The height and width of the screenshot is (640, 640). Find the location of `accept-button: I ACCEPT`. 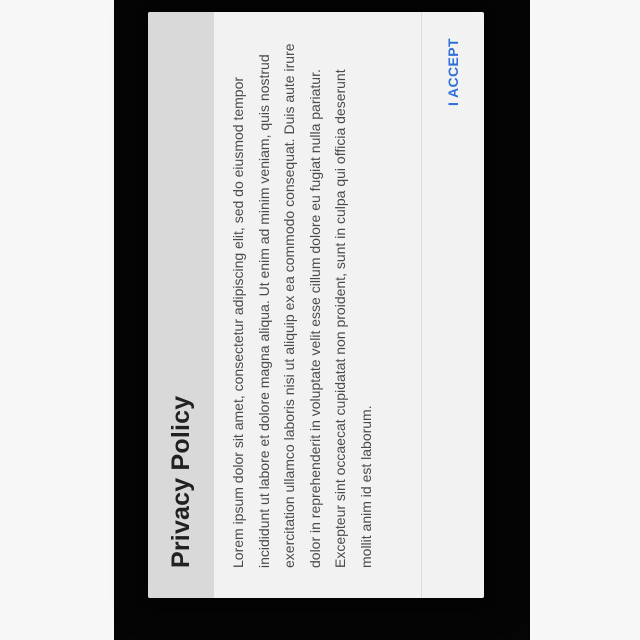

accept-button: I ACCEPT is located at coordinates (453, 72).